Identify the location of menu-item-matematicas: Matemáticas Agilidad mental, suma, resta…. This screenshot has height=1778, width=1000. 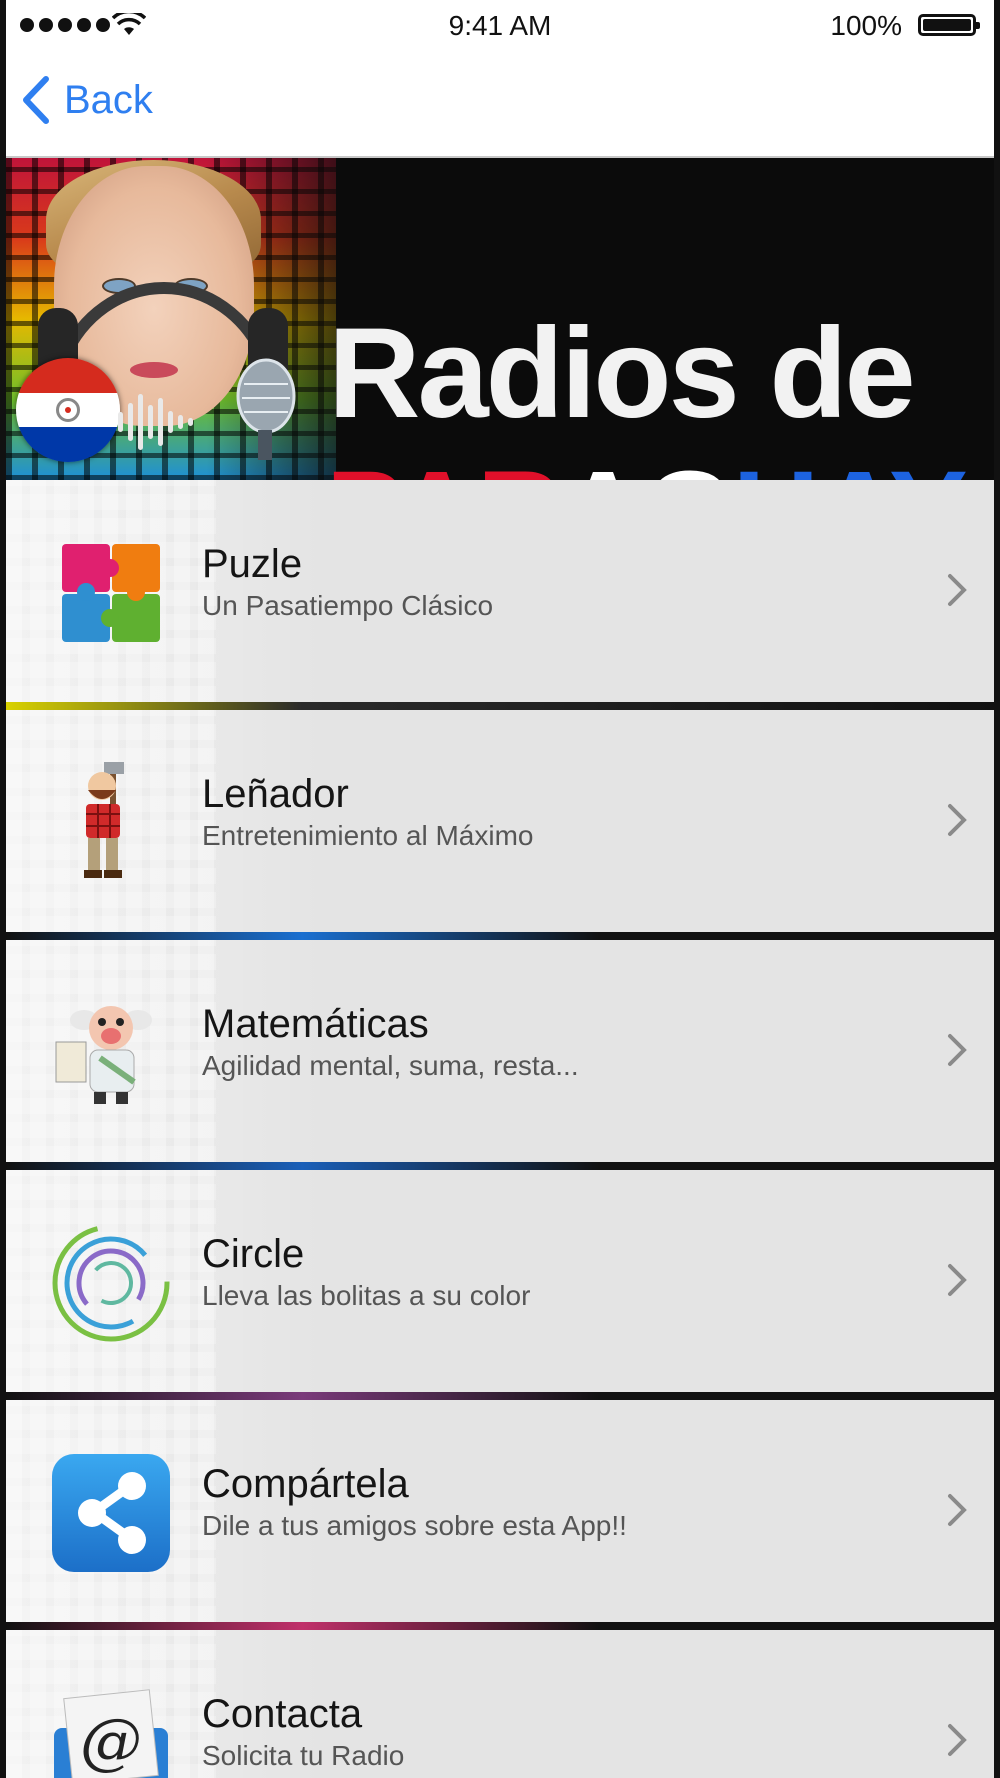
(500, 1051).